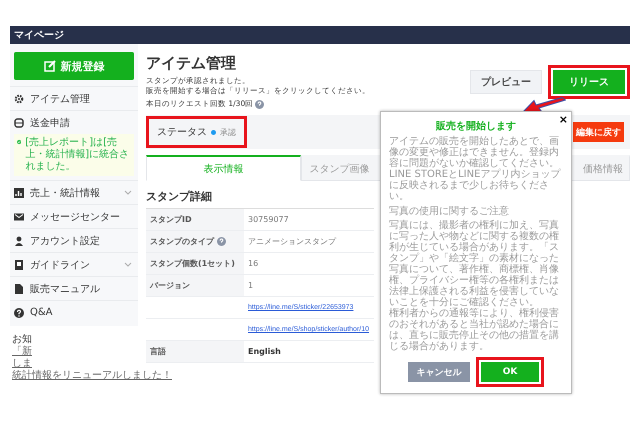 Image resolution: width=640 pixels, height=429 pixels. I want to click on dialog-paragraph: アイテムの販売を開始したあとで、画像の変更や修正はできません。登録内容に問題がないか確認してください。, so click(474, 152).